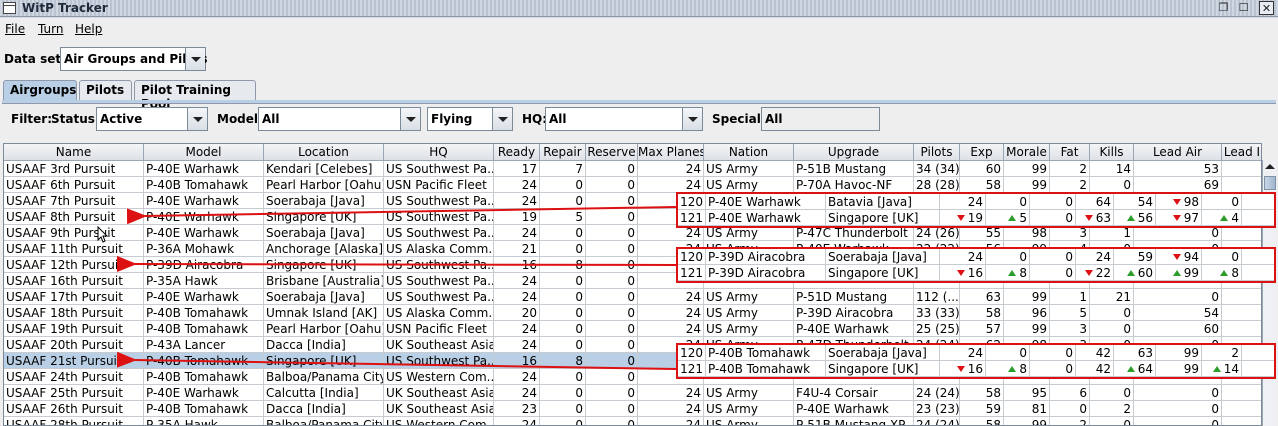 The image size is (1278, 426). What do you see at coordinates (1112, 297) in the screenshot?
I see `table-cell: 21` at bounding box center [1112, 297].